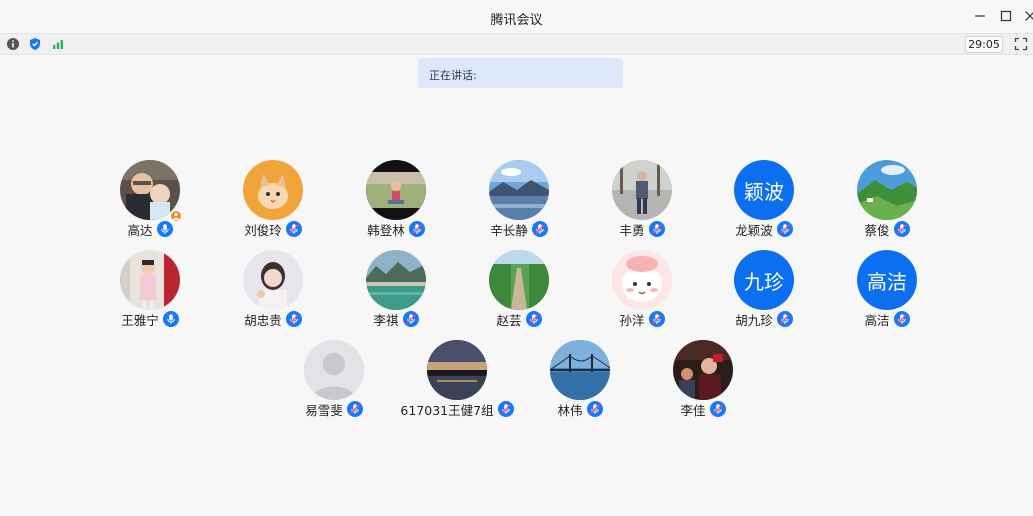 The width and height of the screenshot is (1033, 516). I want to click on participant-tile: 617031王健7组, so click(457, 382).